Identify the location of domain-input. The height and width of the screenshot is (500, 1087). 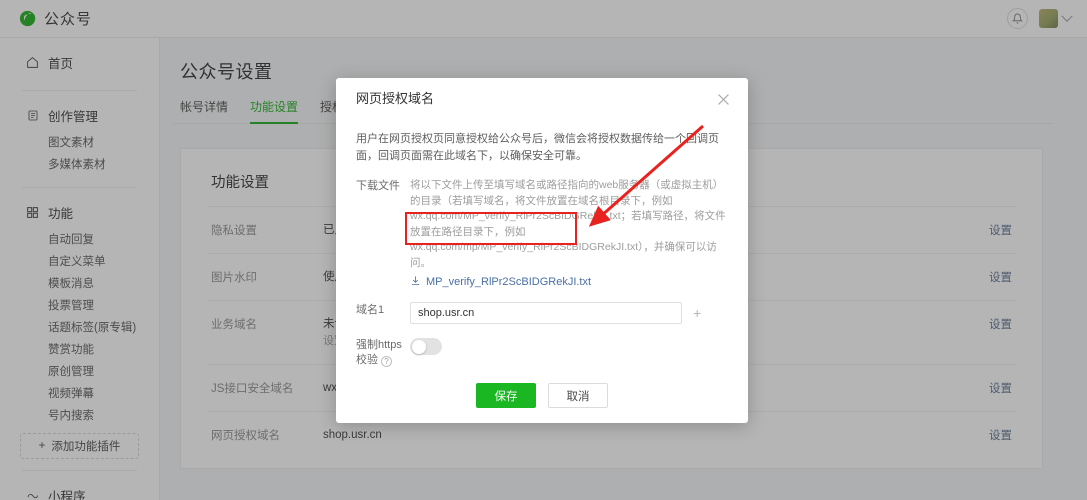
(546, 313).